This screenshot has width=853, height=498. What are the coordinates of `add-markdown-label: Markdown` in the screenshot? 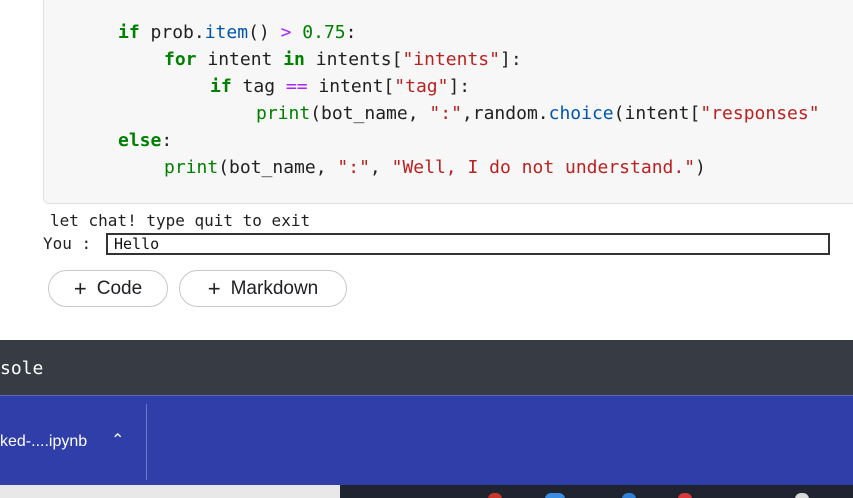 It's located at (274, 288).